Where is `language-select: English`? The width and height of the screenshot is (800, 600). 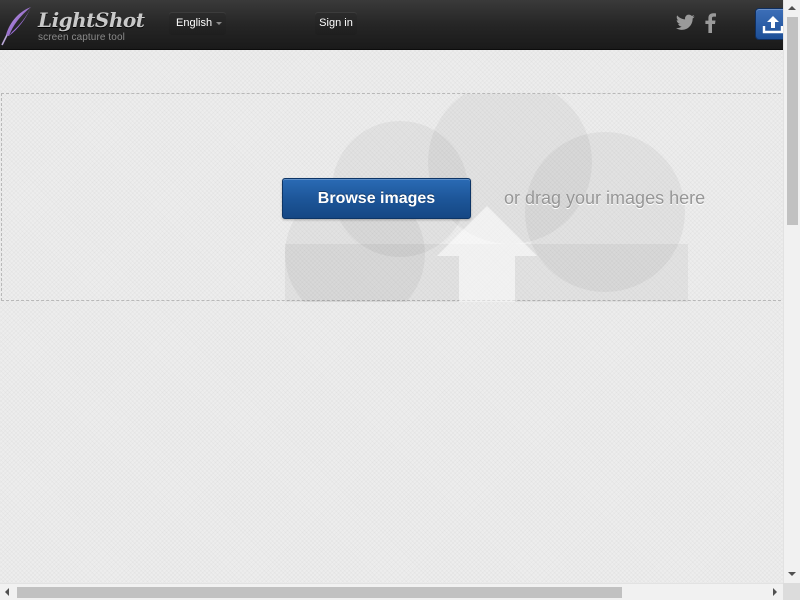 language-select: English is located at coordinates (197, 23).